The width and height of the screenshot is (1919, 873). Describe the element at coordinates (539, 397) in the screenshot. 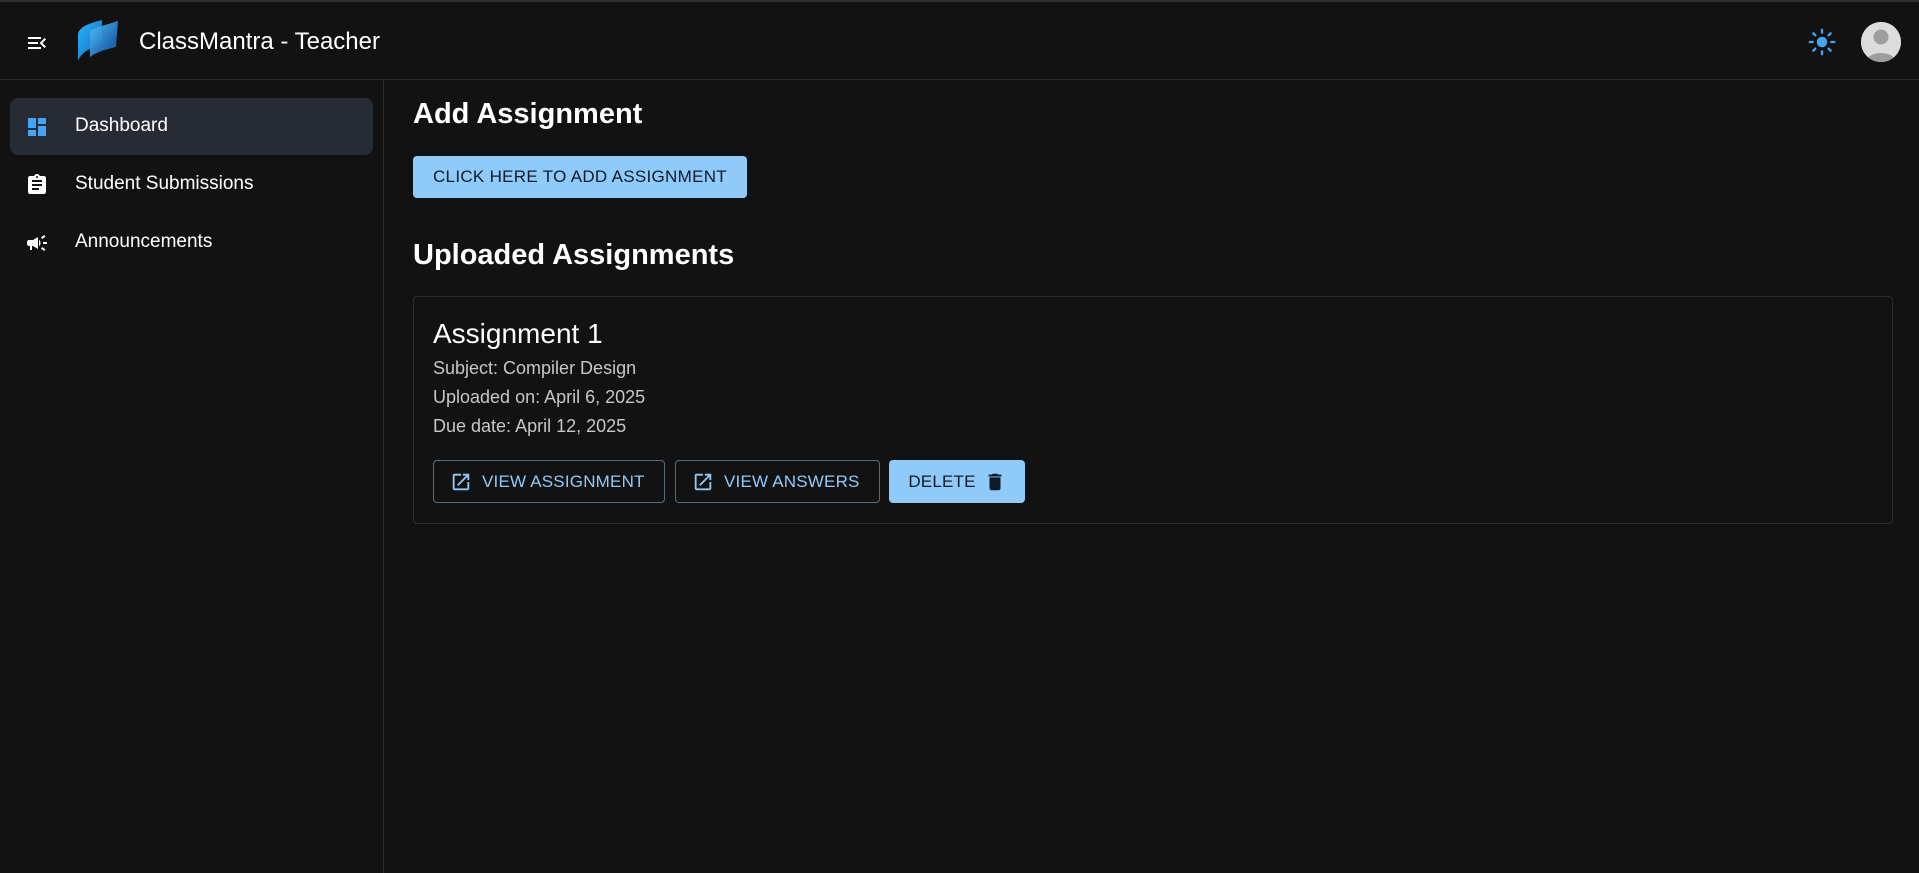

I see `assignment-uploaded-date: Uploaded on: April 6, 2025` at that location.